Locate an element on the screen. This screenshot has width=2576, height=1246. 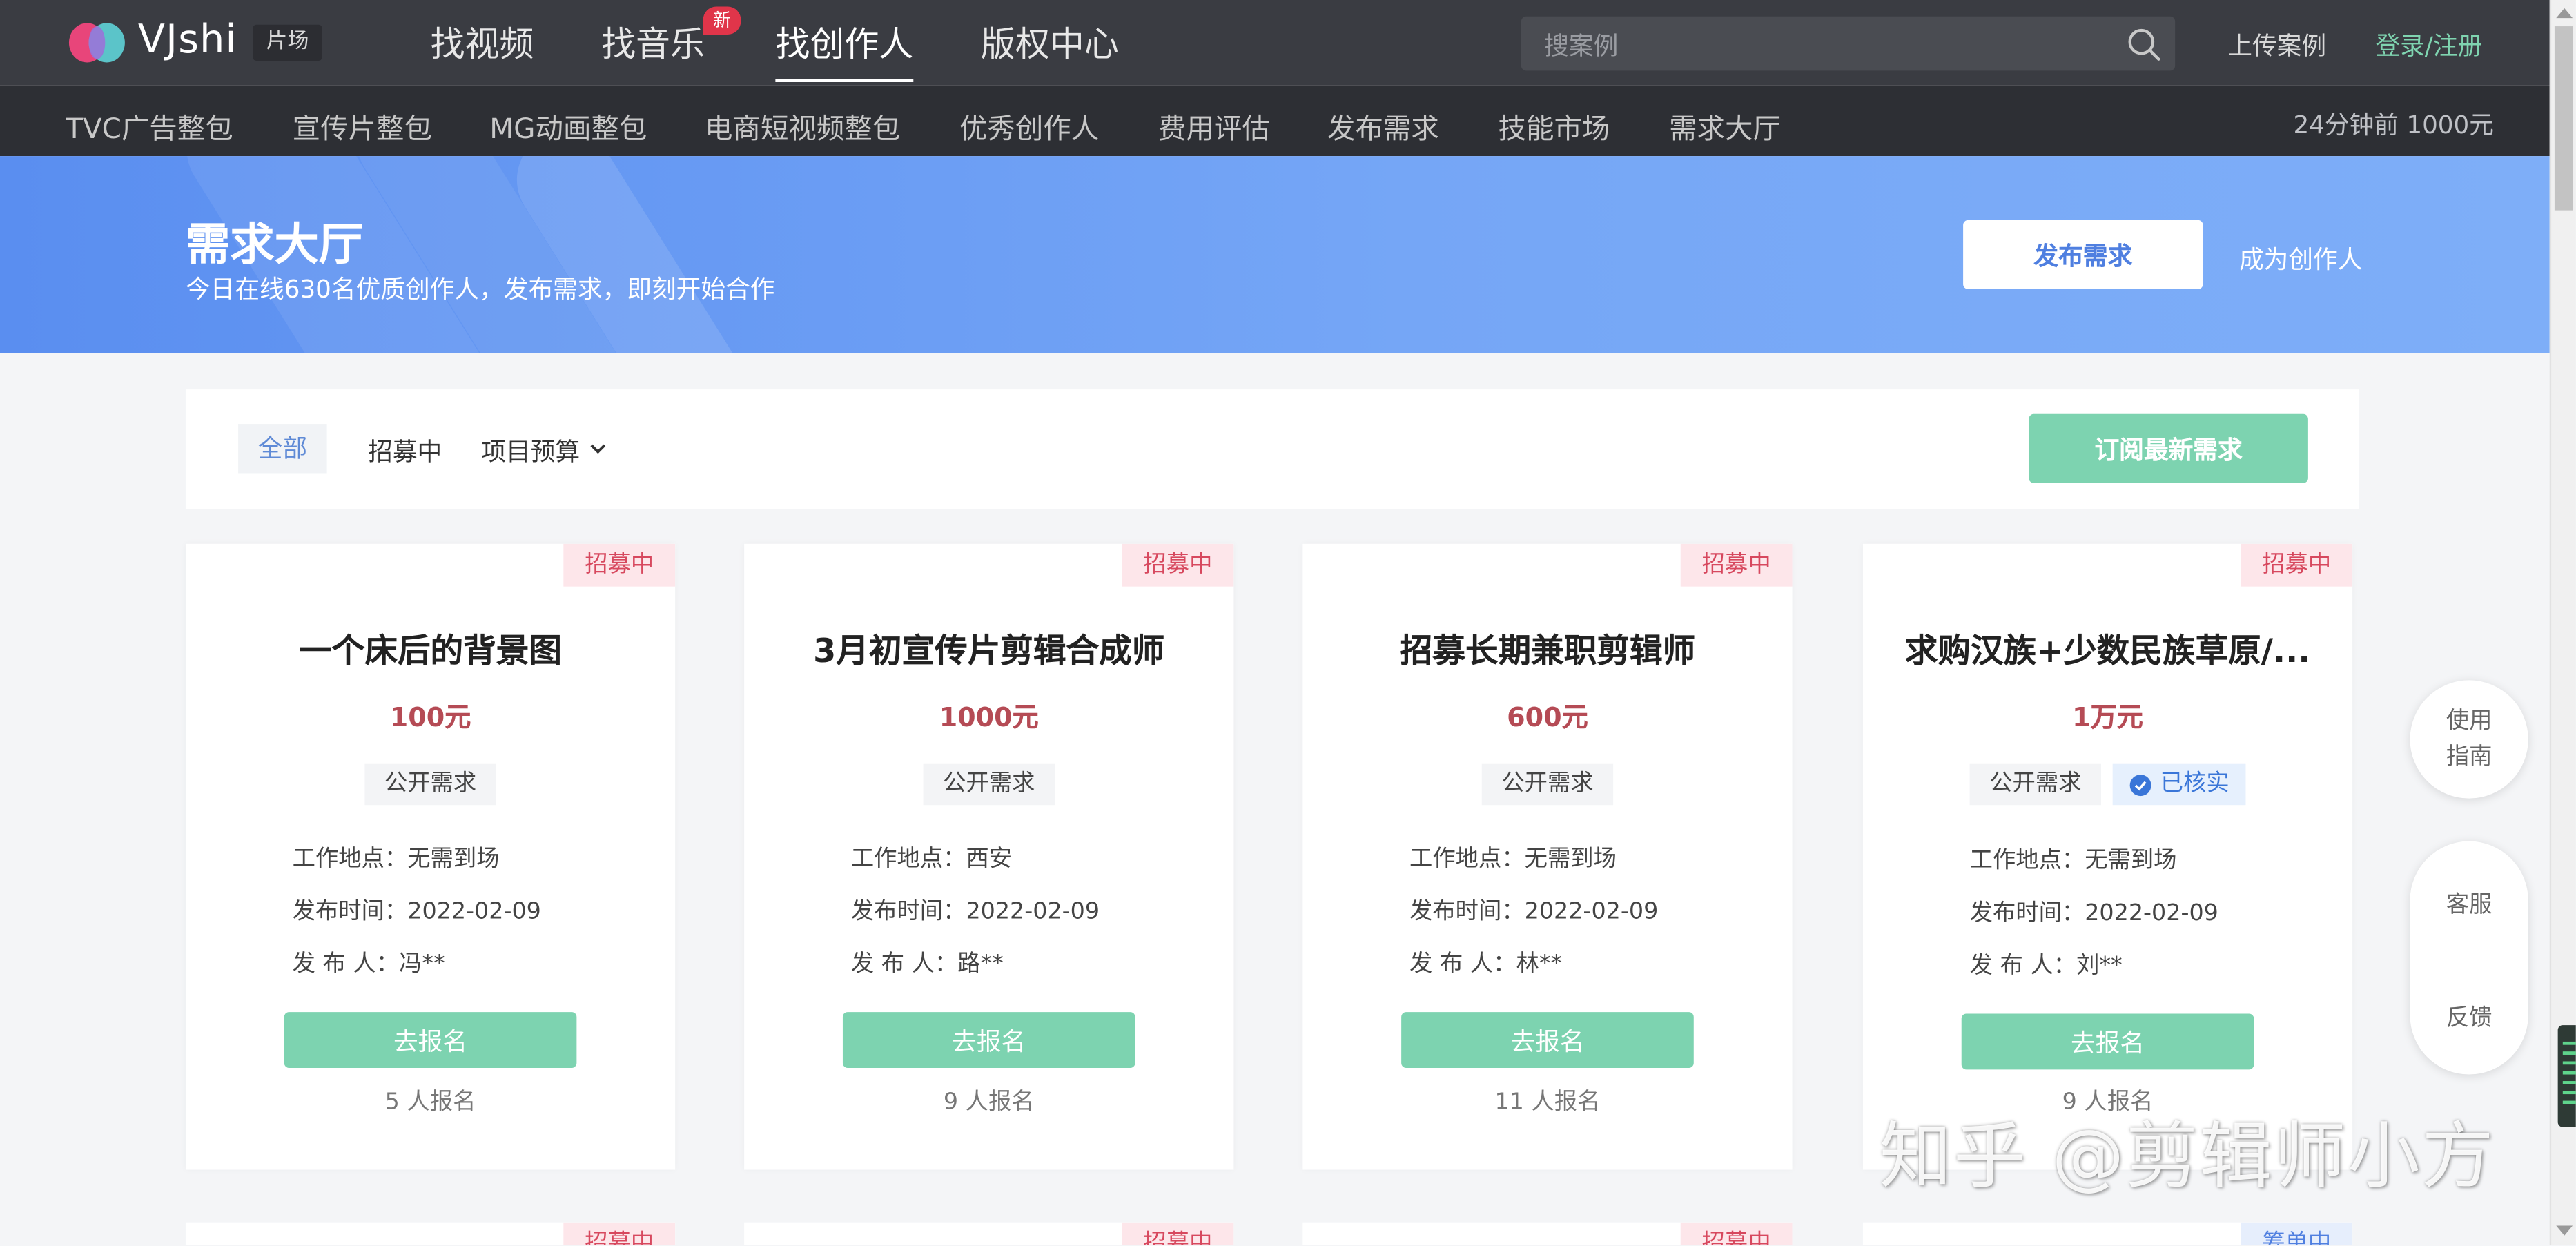
signup-count: 11 人报名 is located at coordinates (1547, 1102).